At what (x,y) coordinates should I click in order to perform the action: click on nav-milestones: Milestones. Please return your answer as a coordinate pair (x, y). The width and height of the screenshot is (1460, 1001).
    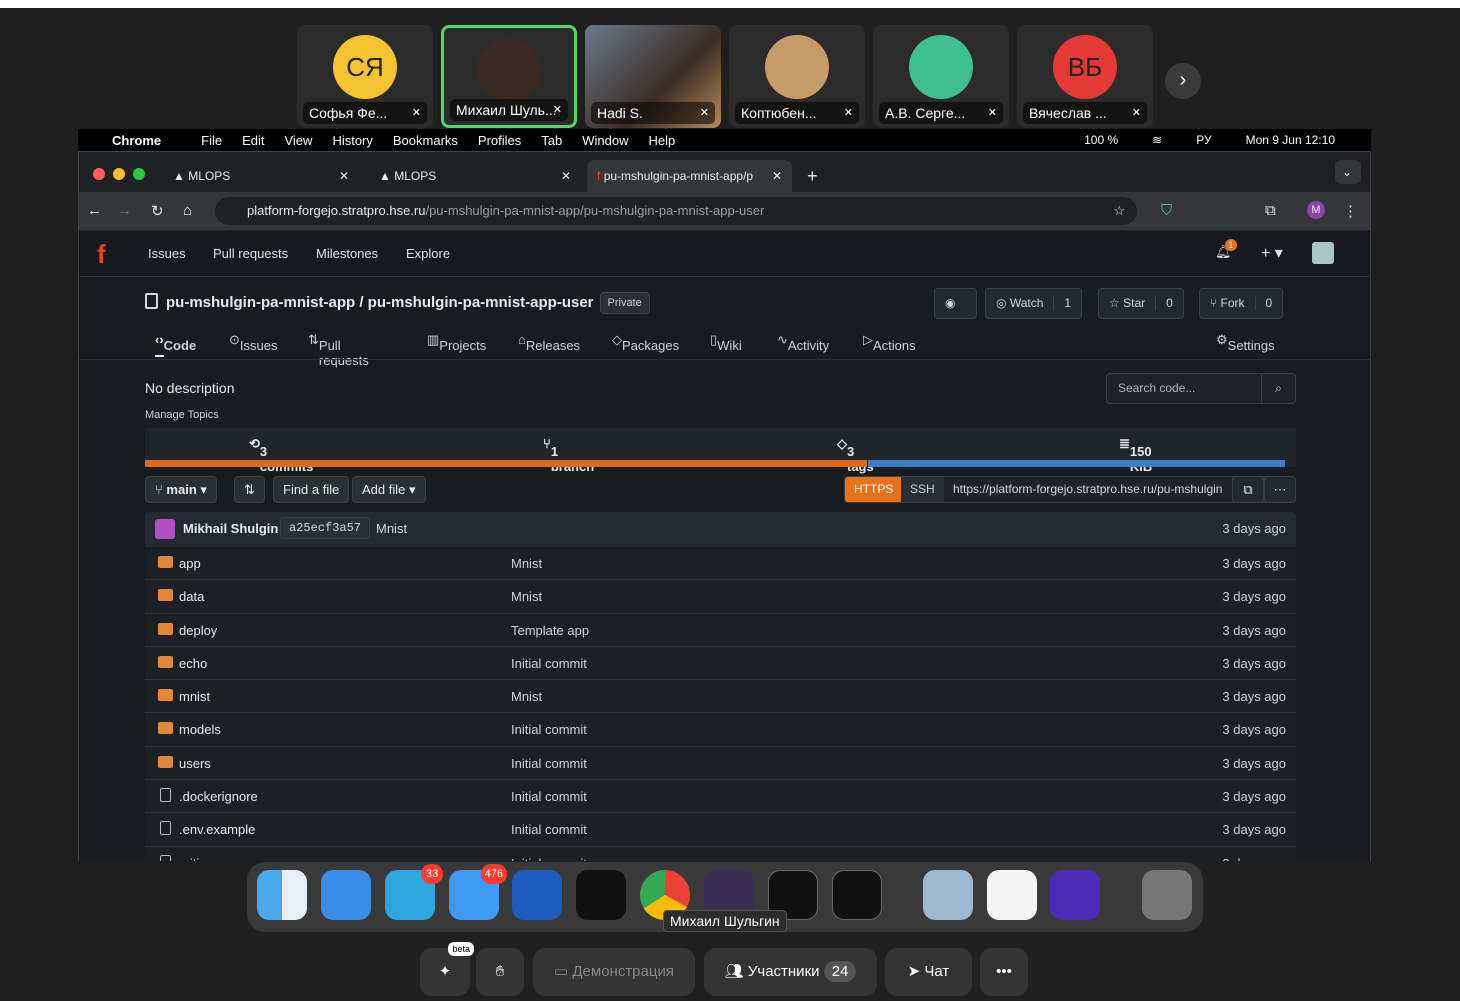
    Looking at the image, I should click on (347, 253).